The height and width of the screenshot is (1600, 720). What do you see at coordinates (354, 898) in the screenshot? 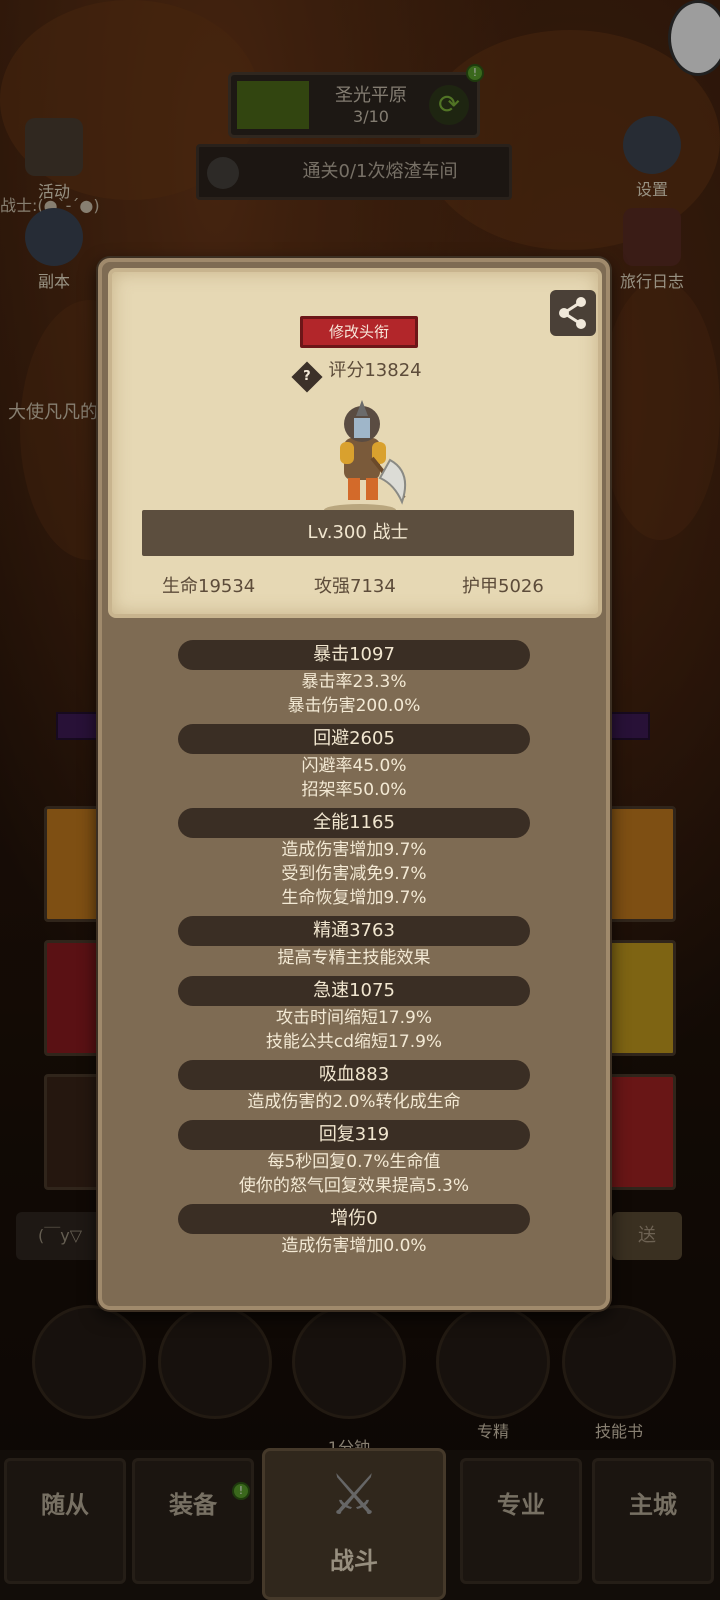
I see `stat-detail: 生命恢复增加9.7%` at bounding box center [354, 898].